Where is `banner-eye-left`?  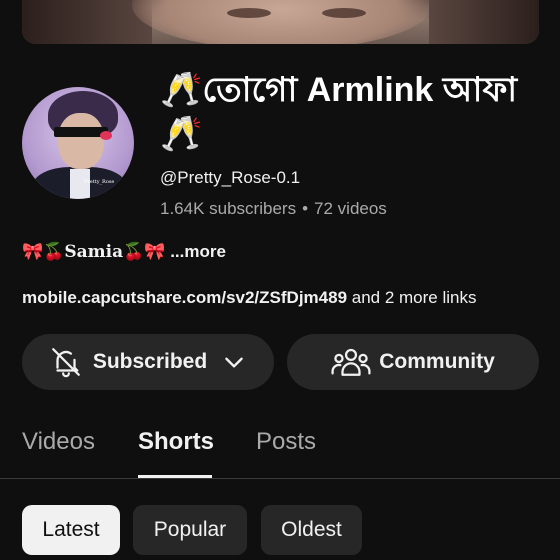 banner-eye-left is located at coordinates (249, 13).